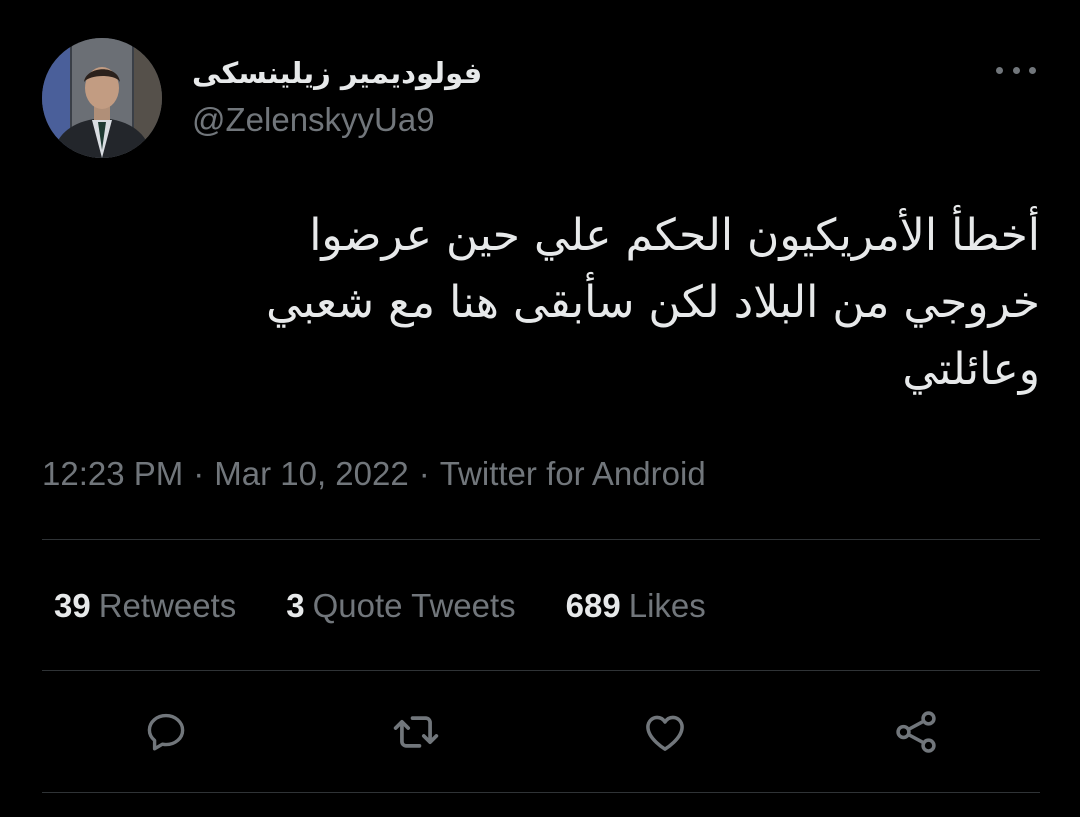  What do you see at coordinates (311, 473) in the screenshot?
I see `tweet-date: Mar 10, 2022` at bounding box center [311, 473].